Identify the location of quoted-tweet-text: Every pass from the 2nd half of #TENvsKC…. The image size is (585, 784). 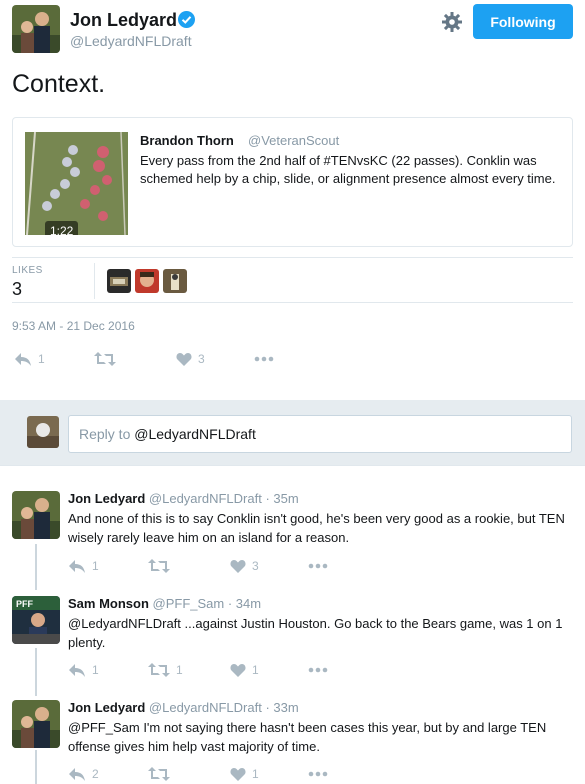
(348, 169).